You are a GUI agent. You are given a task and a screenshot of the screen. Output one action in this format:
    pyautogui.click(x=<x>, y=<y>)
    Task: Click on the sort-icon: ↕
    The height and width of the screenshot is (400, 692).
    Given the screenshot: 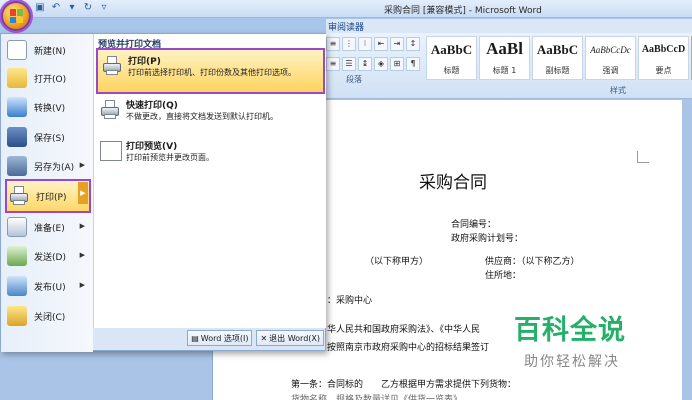 What is the action you would take?
    pyautogui.click(x=413, y=44)
    